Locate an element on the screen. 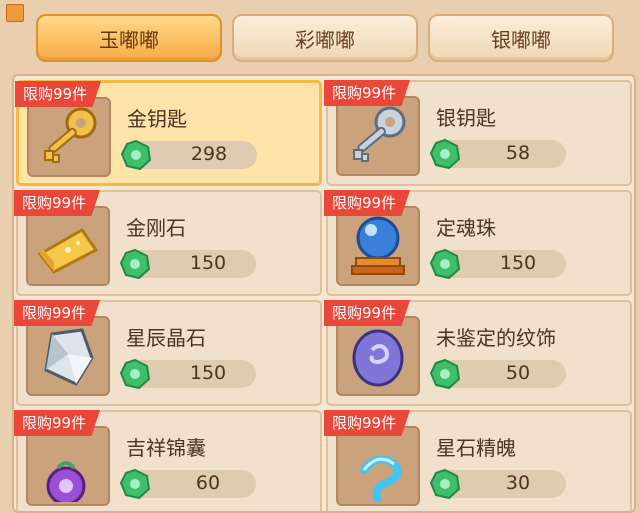 The image size is (640, 513). star-soul-icon is located at coordinates (381, 478).